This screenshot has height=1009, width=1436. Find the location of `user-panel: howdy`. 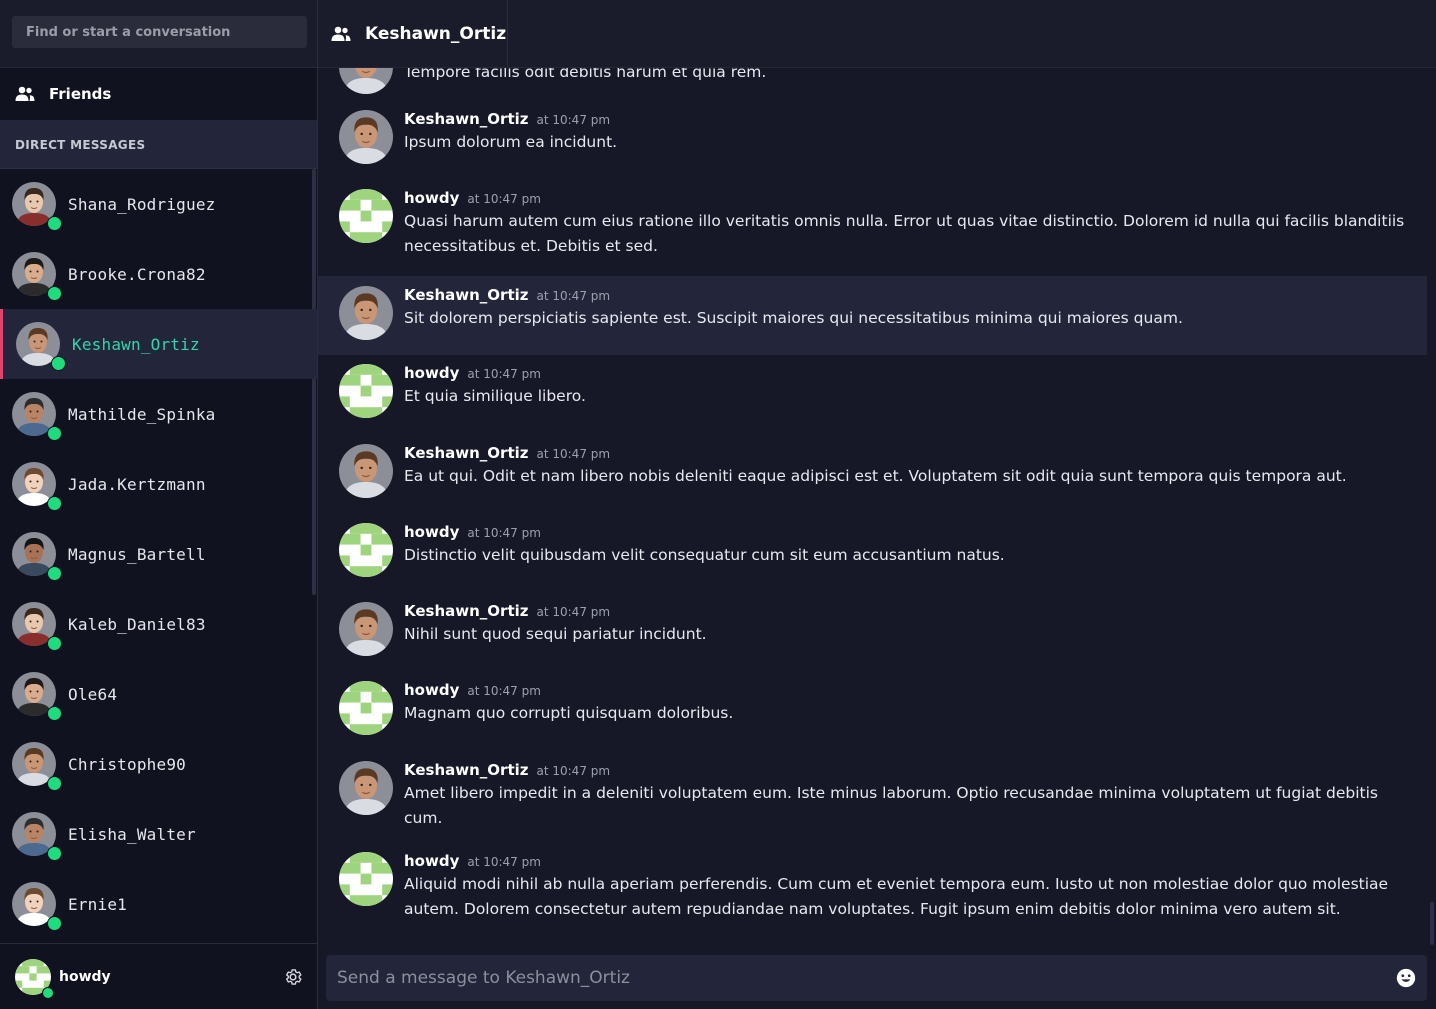

user-panel: howdy is located at coordinates (158, 976).